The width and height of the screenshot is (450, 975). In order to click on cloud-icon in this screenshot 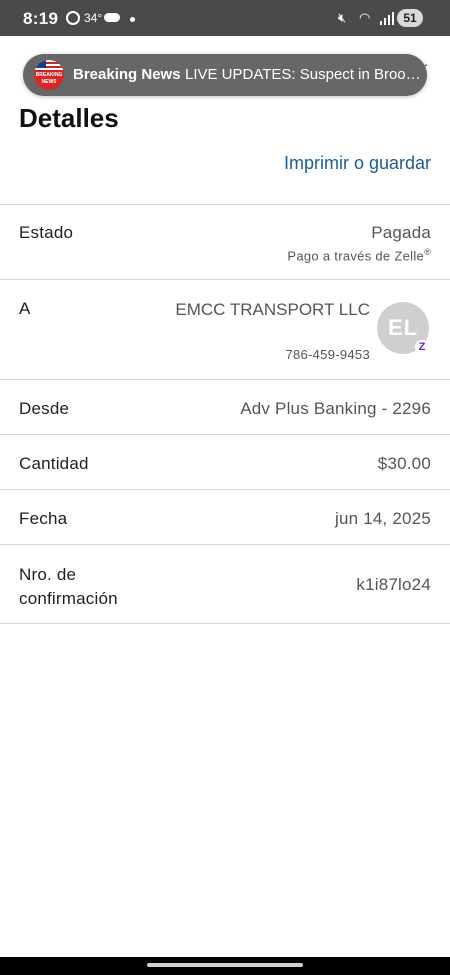, I will do `click(112, 17)`.